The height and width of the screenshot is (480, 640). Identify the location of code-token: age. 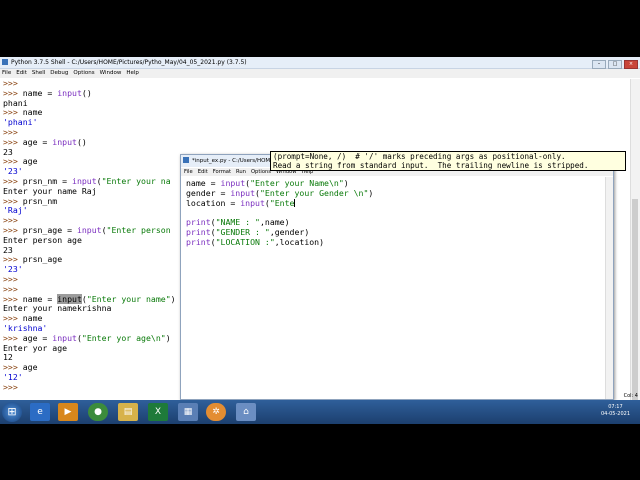
(30, 161).